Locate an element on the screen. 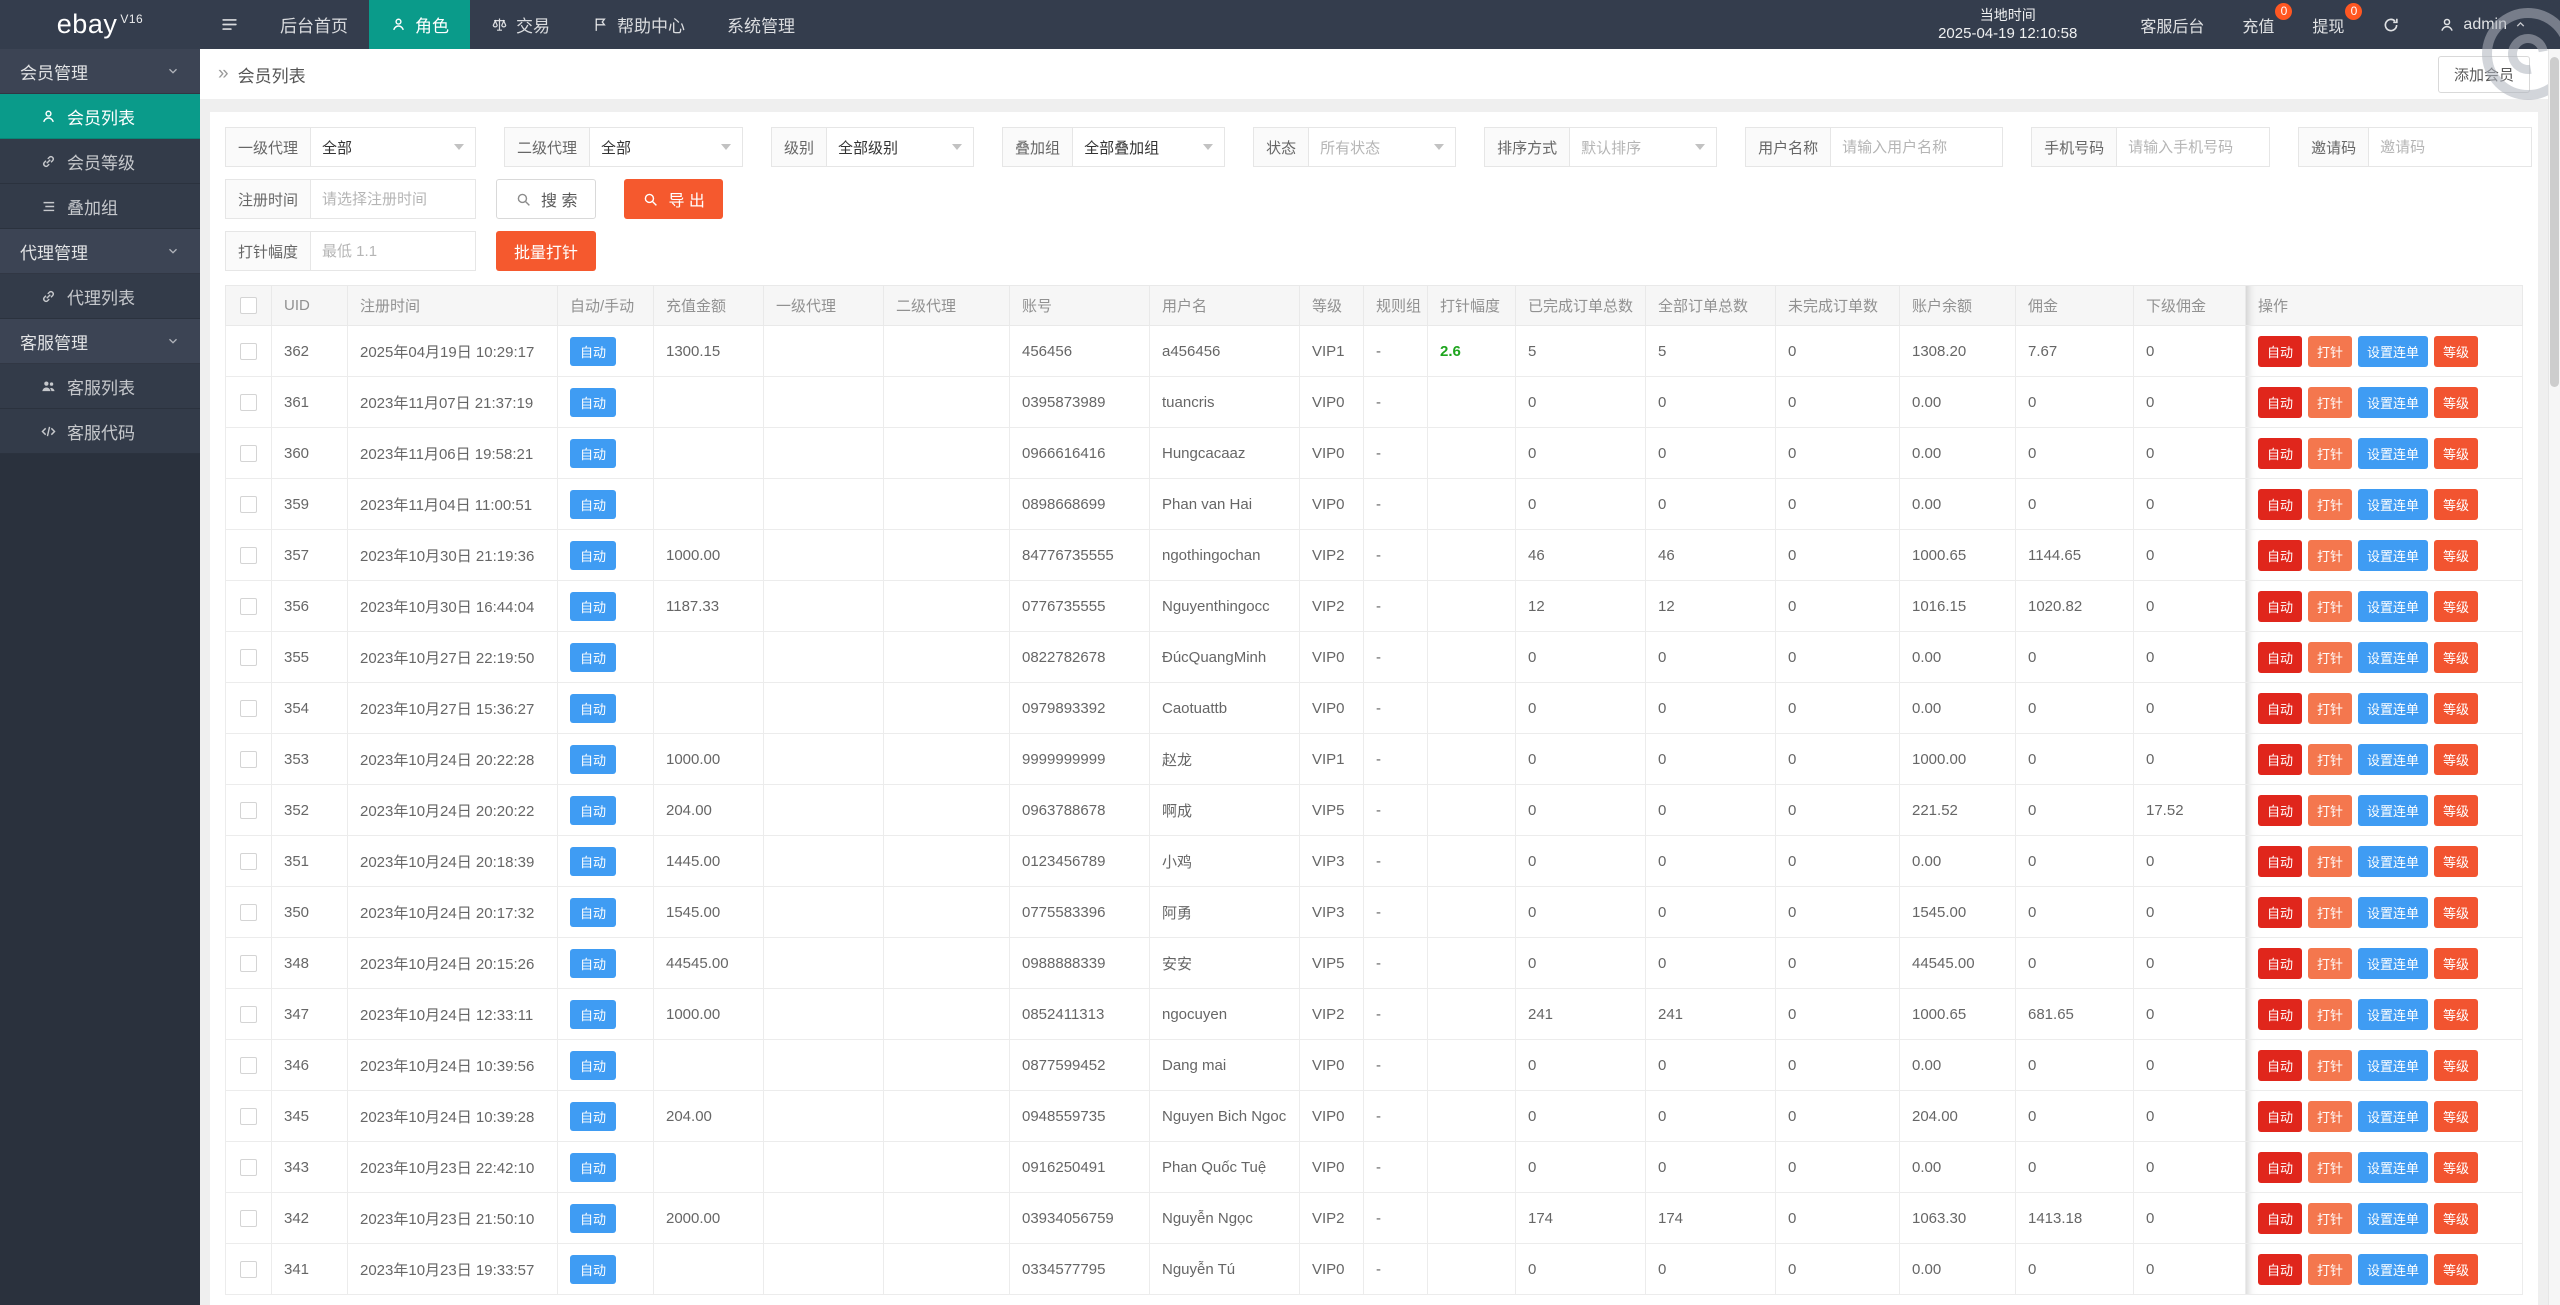  needle-range-input is located at coordinates (393, 251).